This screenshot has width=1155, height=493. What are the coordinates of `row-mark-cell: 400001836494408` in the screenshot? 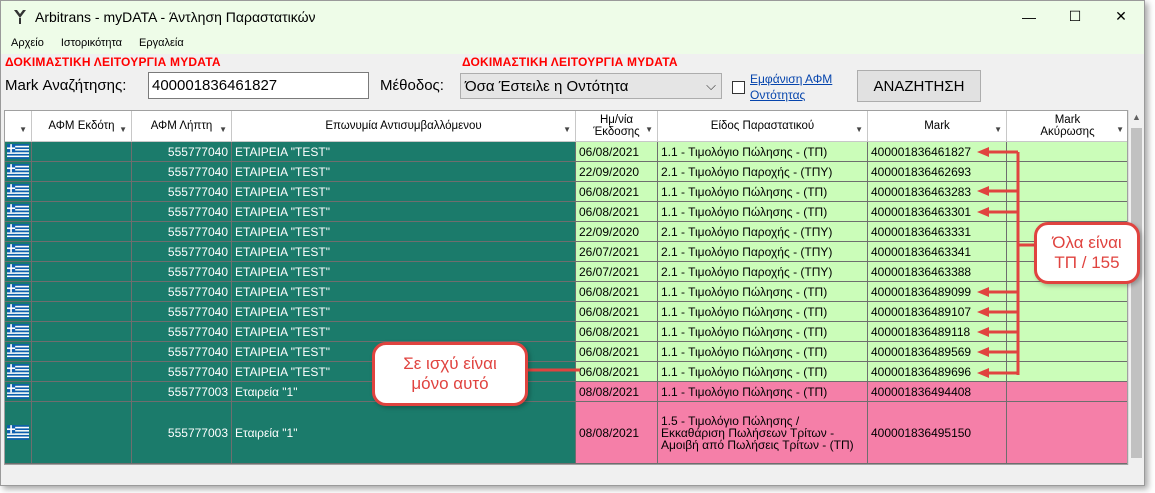 It's located at (937, 392).